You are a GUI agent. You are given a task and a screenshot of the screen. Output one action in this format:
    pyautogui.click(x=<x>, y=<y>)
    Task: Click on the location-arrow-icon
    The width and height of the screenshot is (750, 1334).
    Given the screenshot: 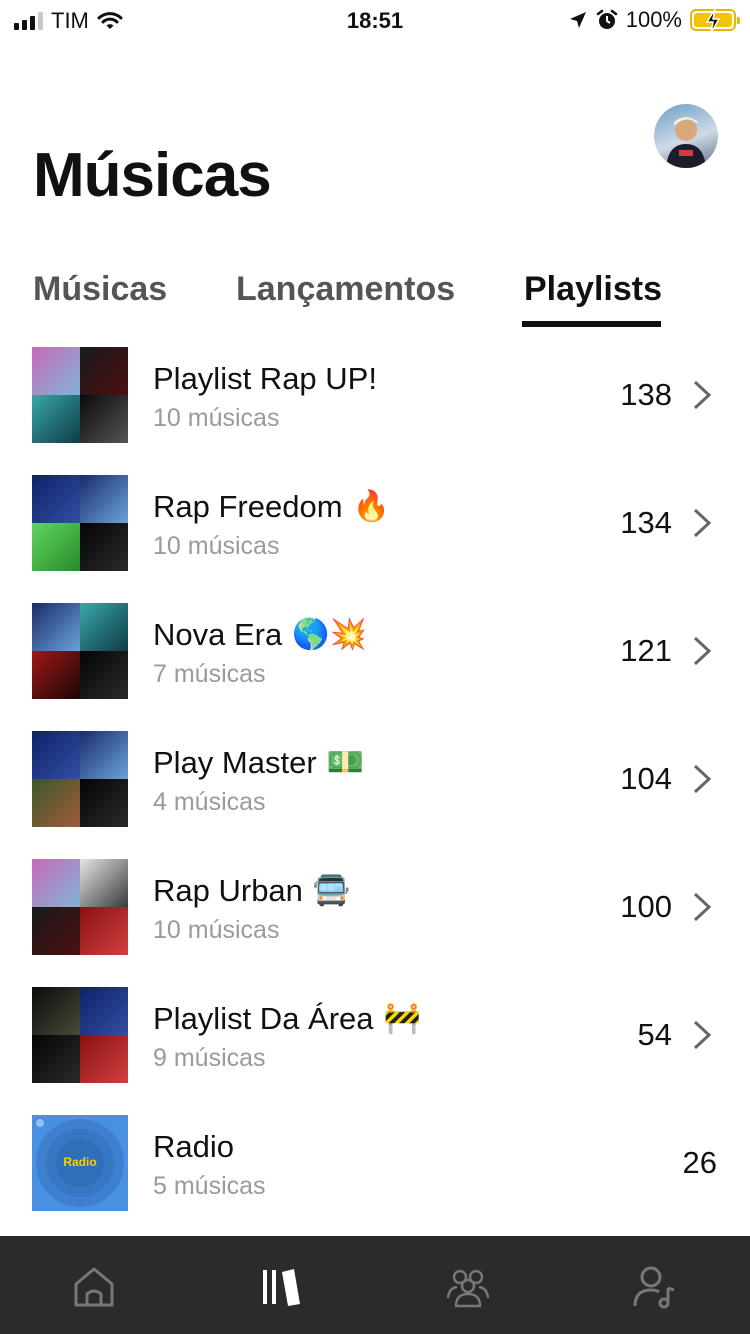 What is the action you would take?
    pyautogui.click(x=577, y=20)
    